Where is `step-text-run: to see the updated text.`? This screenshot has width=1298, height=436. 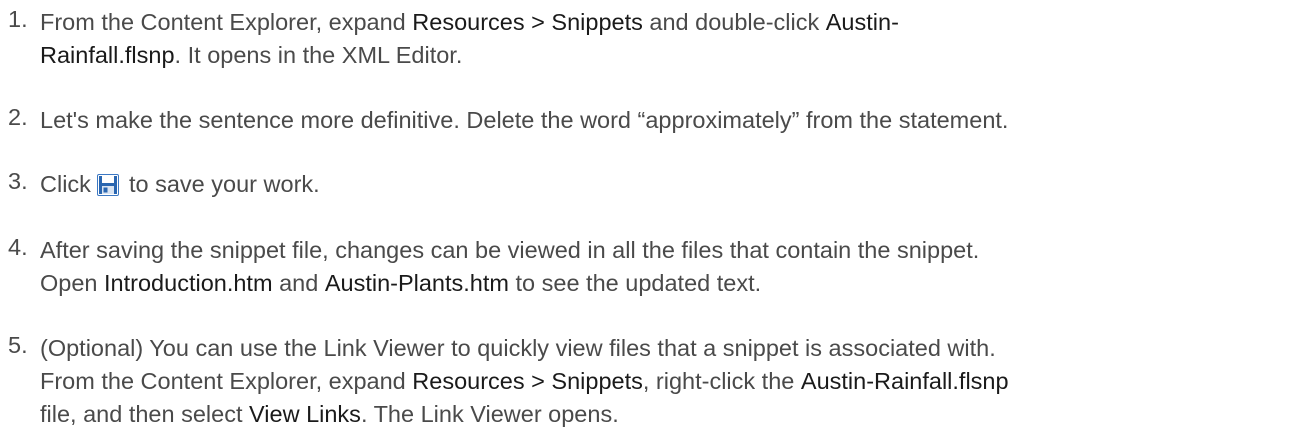
step-text-run: to see the updated text. is located at coordinates (635, 283).